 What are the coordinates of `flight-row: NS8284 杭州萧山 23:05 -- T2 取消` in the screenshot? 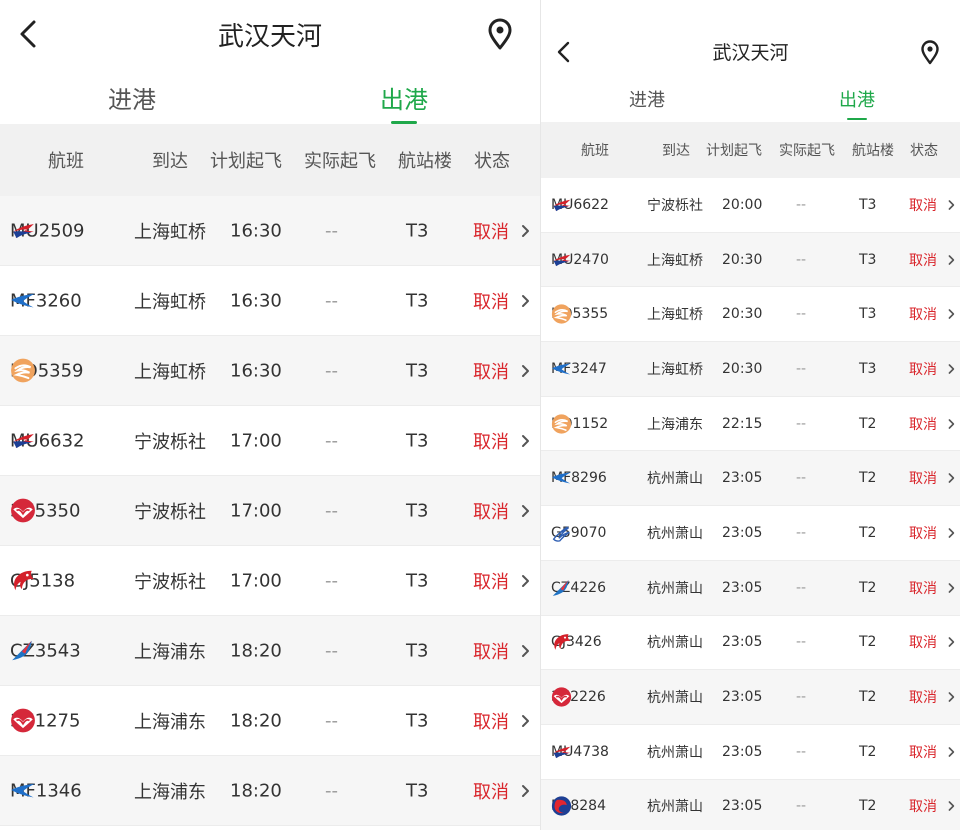 It's located at (750, 804).